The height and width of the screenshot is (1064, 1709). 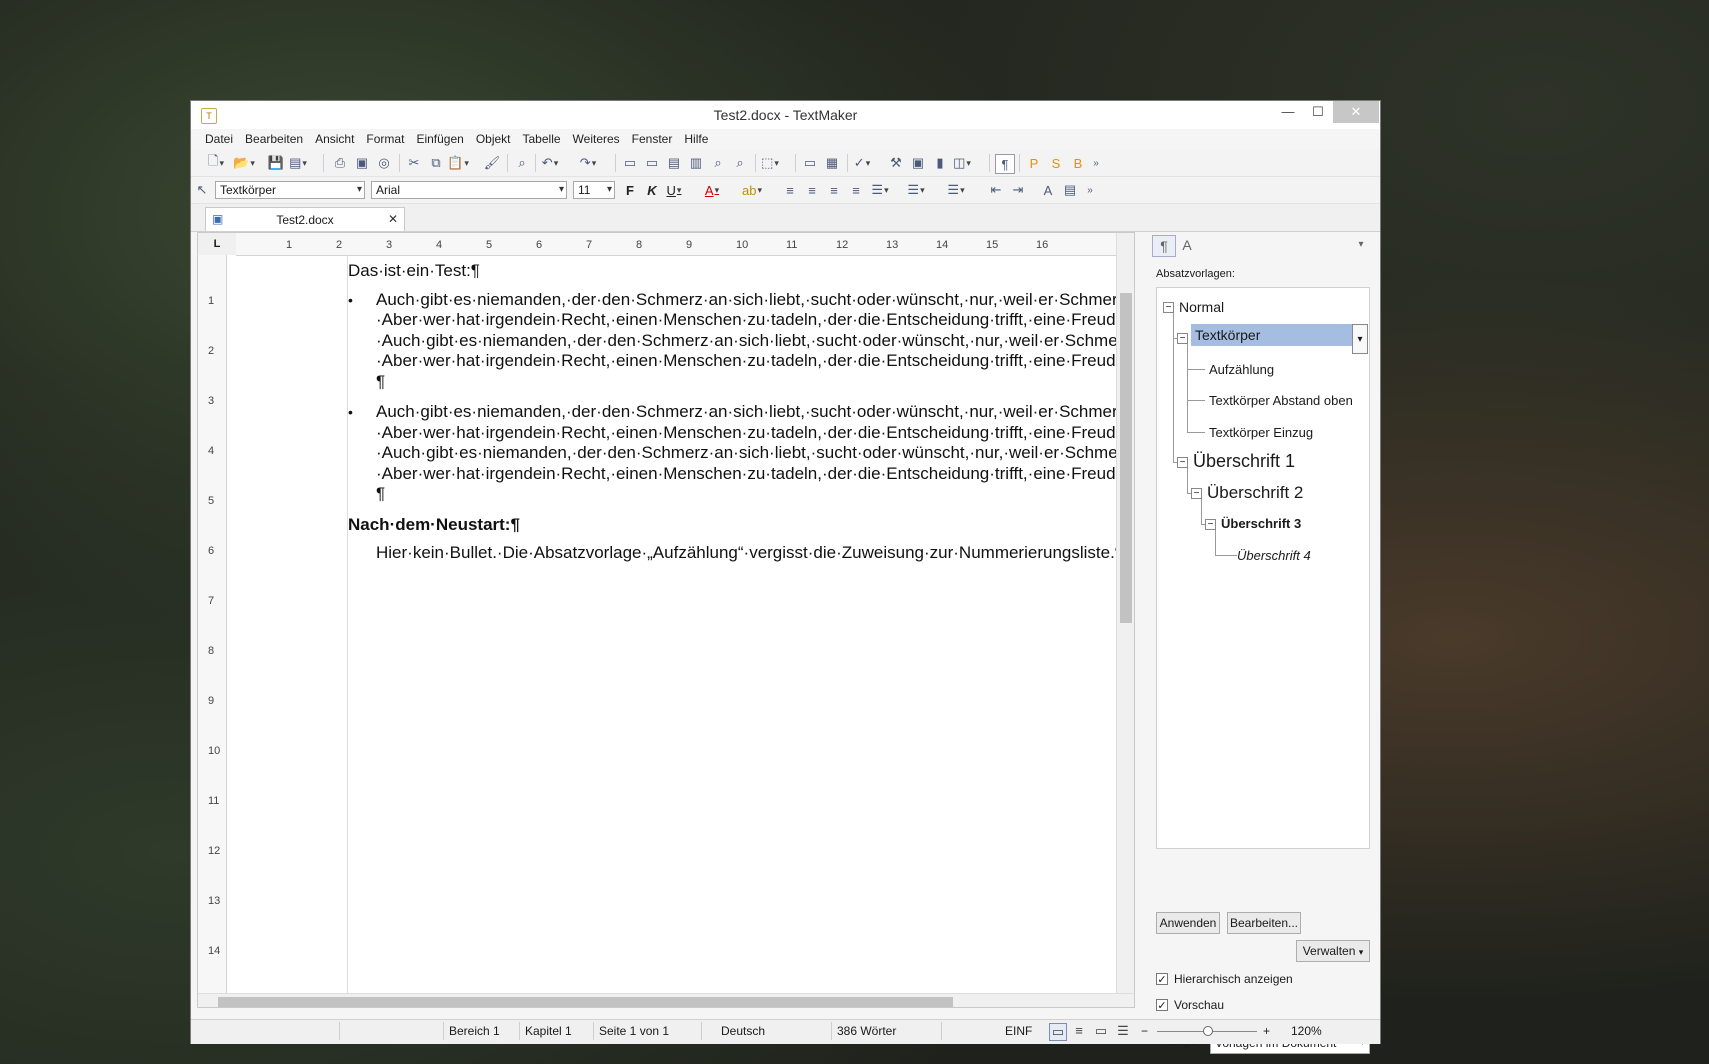 What do you see at coordinates (696, 163) in the screenshot?
I see `master-page-icon: ▥` at bounding box center [696, 163].